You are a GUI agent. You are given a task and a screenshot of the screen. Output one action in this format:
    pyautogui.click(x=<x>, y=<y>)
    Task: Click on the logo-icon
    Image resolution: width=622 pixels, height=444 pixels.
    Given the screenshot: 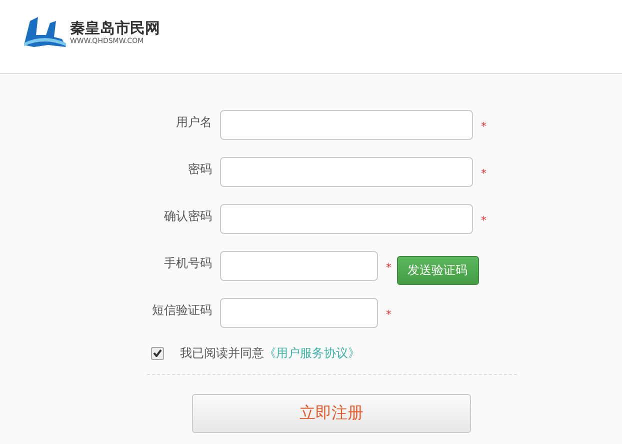 What is the action you would take?
    pyautogui.click(x=45, y=31)
    